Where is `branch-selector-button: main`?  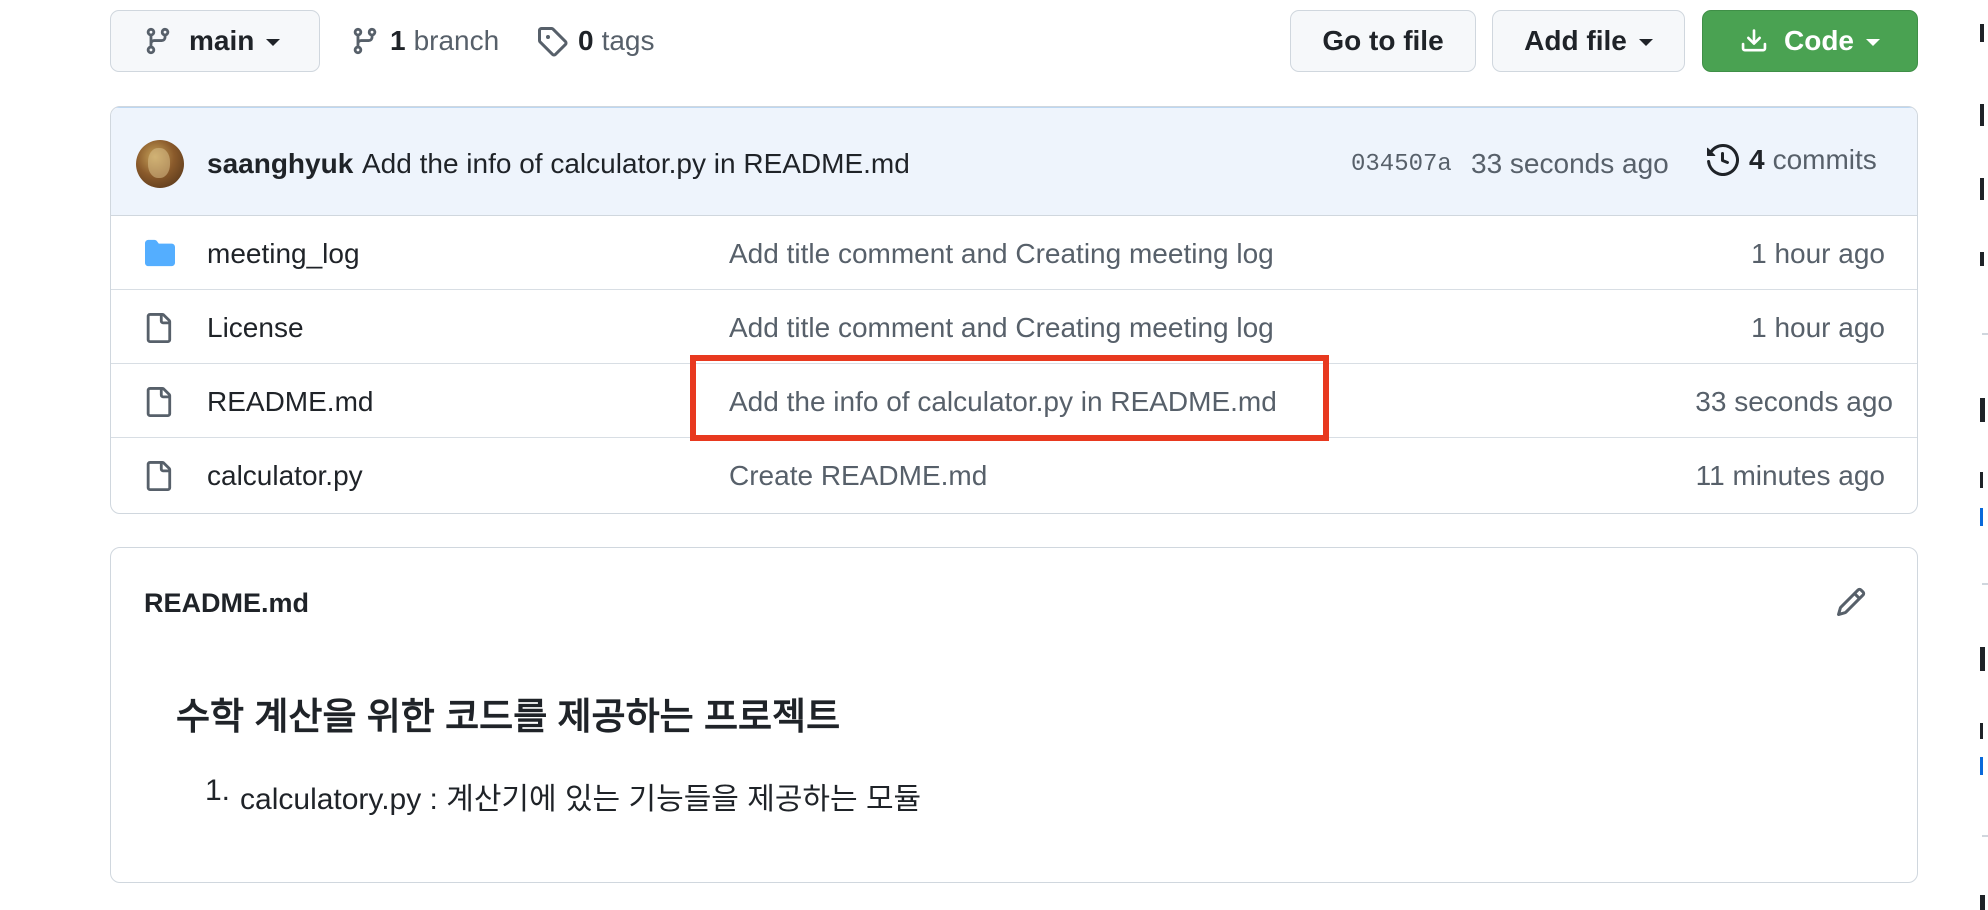 branch-selector-button: main is located at coordinates (215, 41).